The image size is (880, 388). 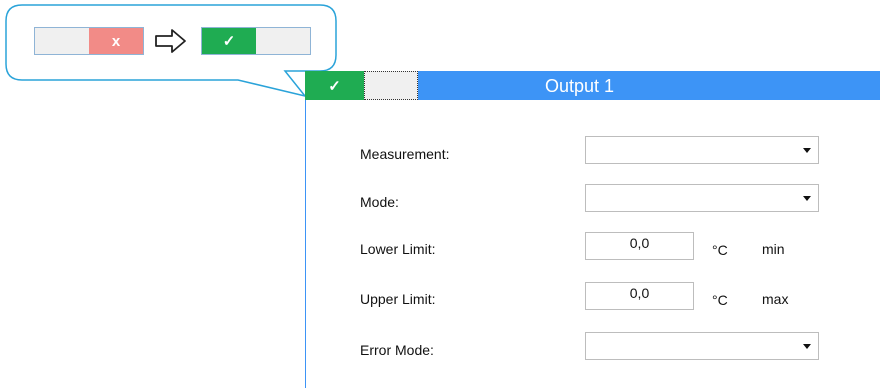 I want to click on toggle-off-half: x, so click(x=116, y=41).